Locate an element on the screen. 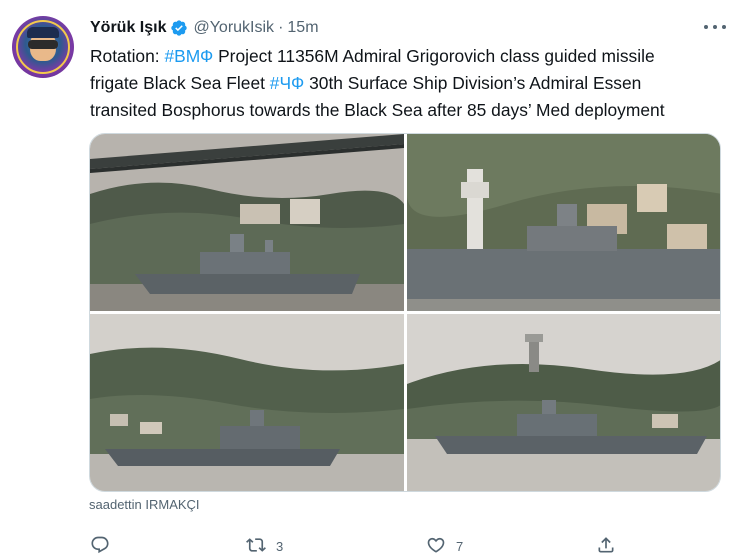 The height and width of the screenshot is (560, 738). hashtag-link: #ВМФ is located at coordinates (188, 56).